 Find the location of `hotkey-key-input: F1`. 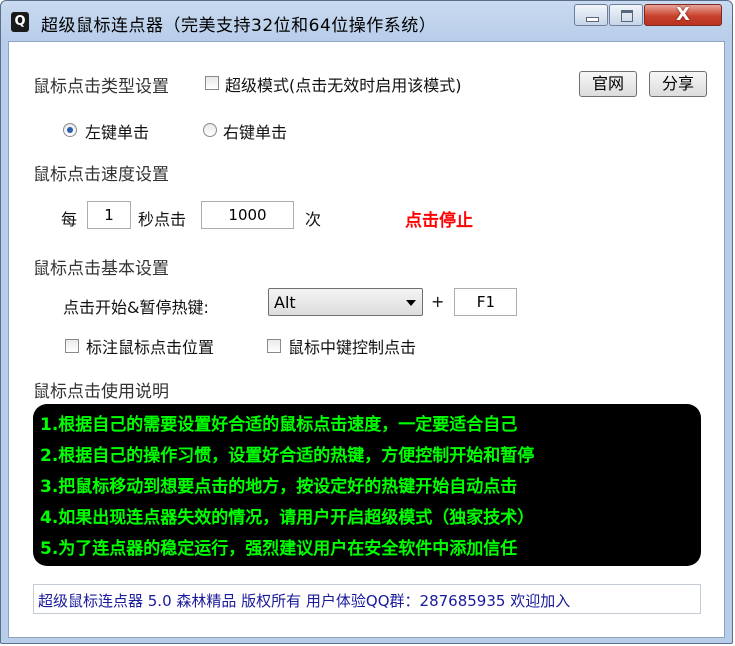

hotkey-key-input: F1 is located at coordinates (485, 302).